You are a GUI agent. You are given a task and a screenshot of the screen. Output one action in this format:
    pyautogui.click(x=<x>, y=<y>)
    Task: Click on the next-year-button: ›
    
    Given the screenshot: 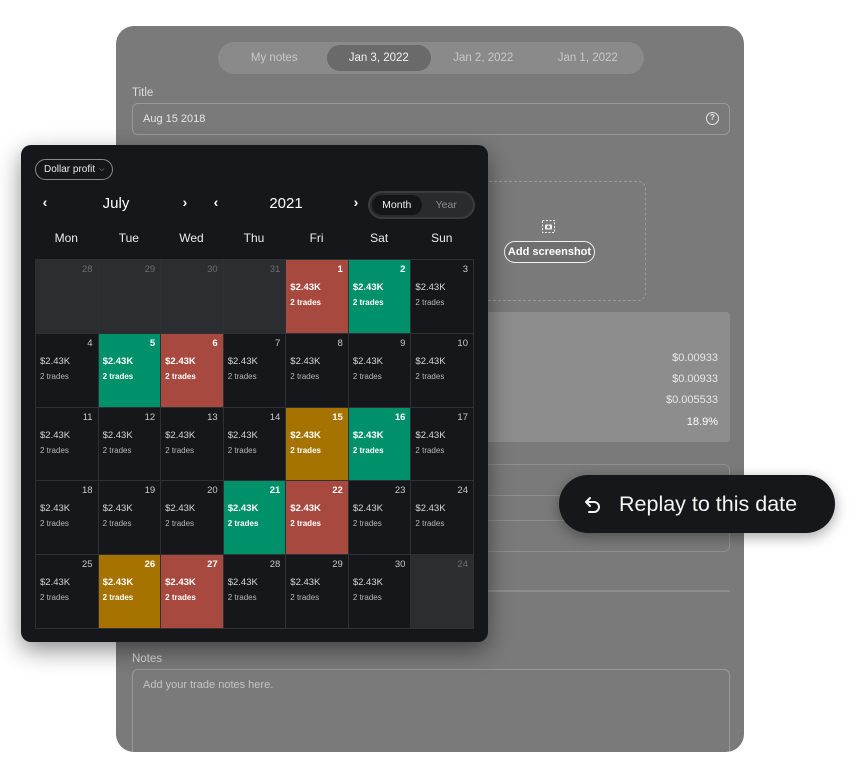 What is the action you would take?
    pyautogui.click(x=356, y=202)
    